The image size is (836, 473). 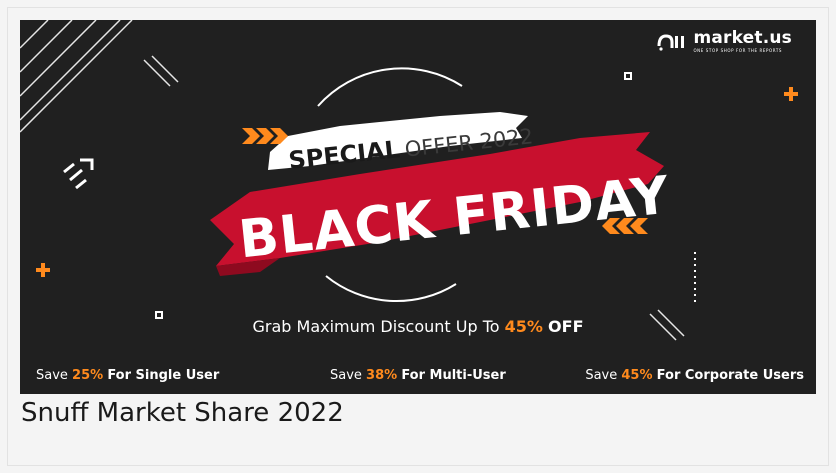 I want to click on offer-percent: 38%, so click(x=382, y=375).